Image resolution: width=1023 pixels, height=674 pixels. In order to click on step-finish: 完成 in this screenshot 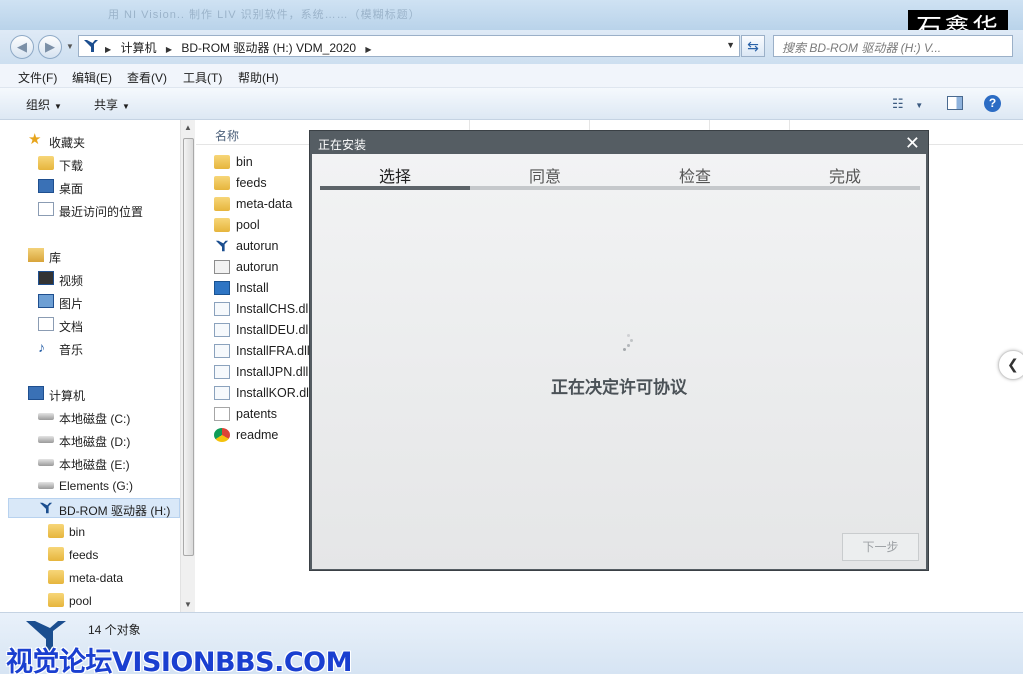, I will do `click(844, 177)`.